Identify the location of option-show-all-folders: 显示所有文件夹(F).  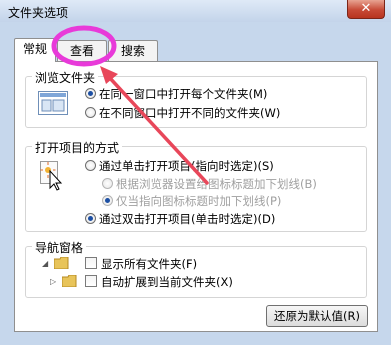
(149, 264).